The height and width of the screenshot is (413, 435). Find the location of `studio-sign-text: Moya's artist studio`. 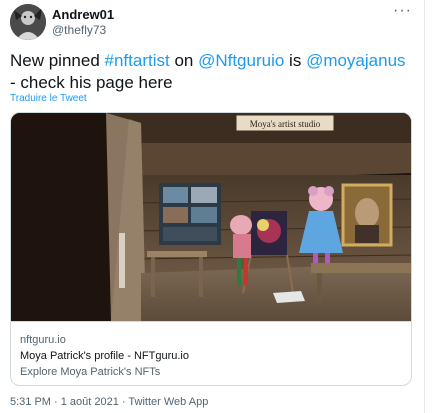

studio-sign-text: Moya's artist studio is located at coordinates (285, 124).